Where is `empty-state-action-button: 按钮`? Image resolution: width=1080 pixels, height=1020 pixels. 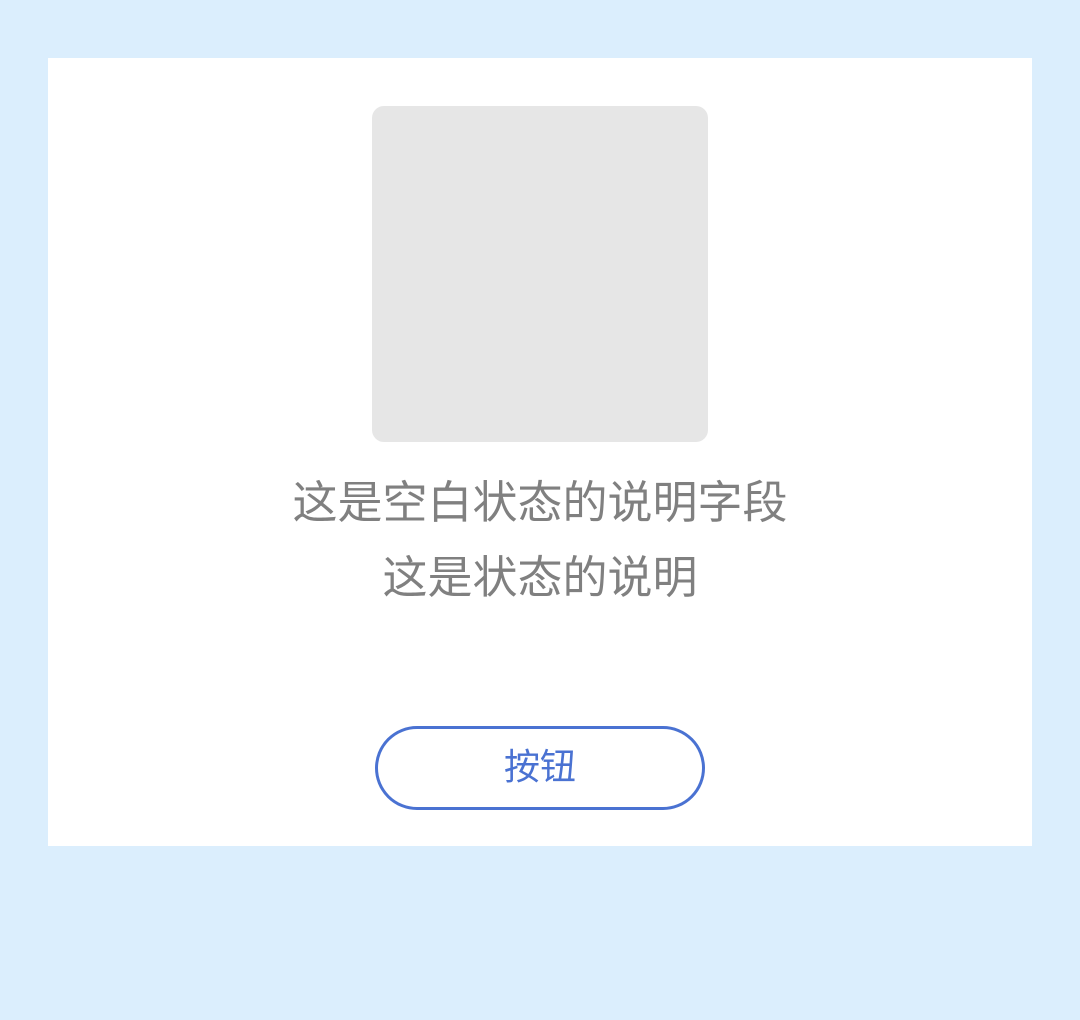
empty-state-action-button: 按钮 is located at coordinates (540, 768).